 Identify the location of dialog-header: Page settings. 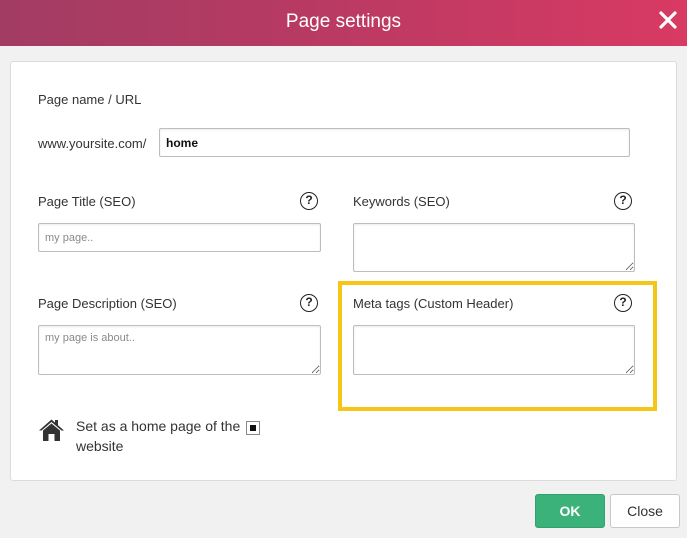
(343, 23).